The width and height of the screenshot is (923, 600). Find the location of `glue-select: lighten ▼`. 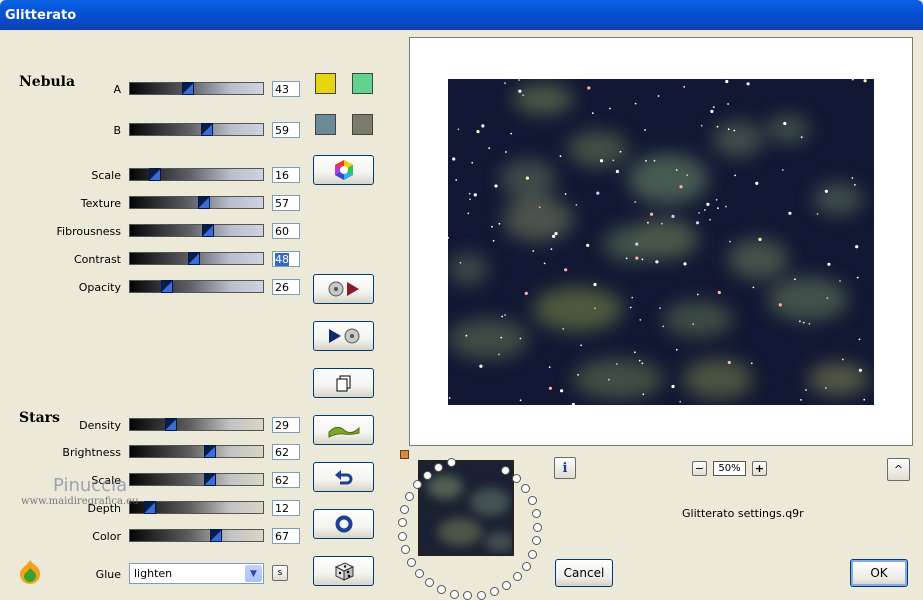

glue-select: lighten ▼ is located at coordinates (196, 573).